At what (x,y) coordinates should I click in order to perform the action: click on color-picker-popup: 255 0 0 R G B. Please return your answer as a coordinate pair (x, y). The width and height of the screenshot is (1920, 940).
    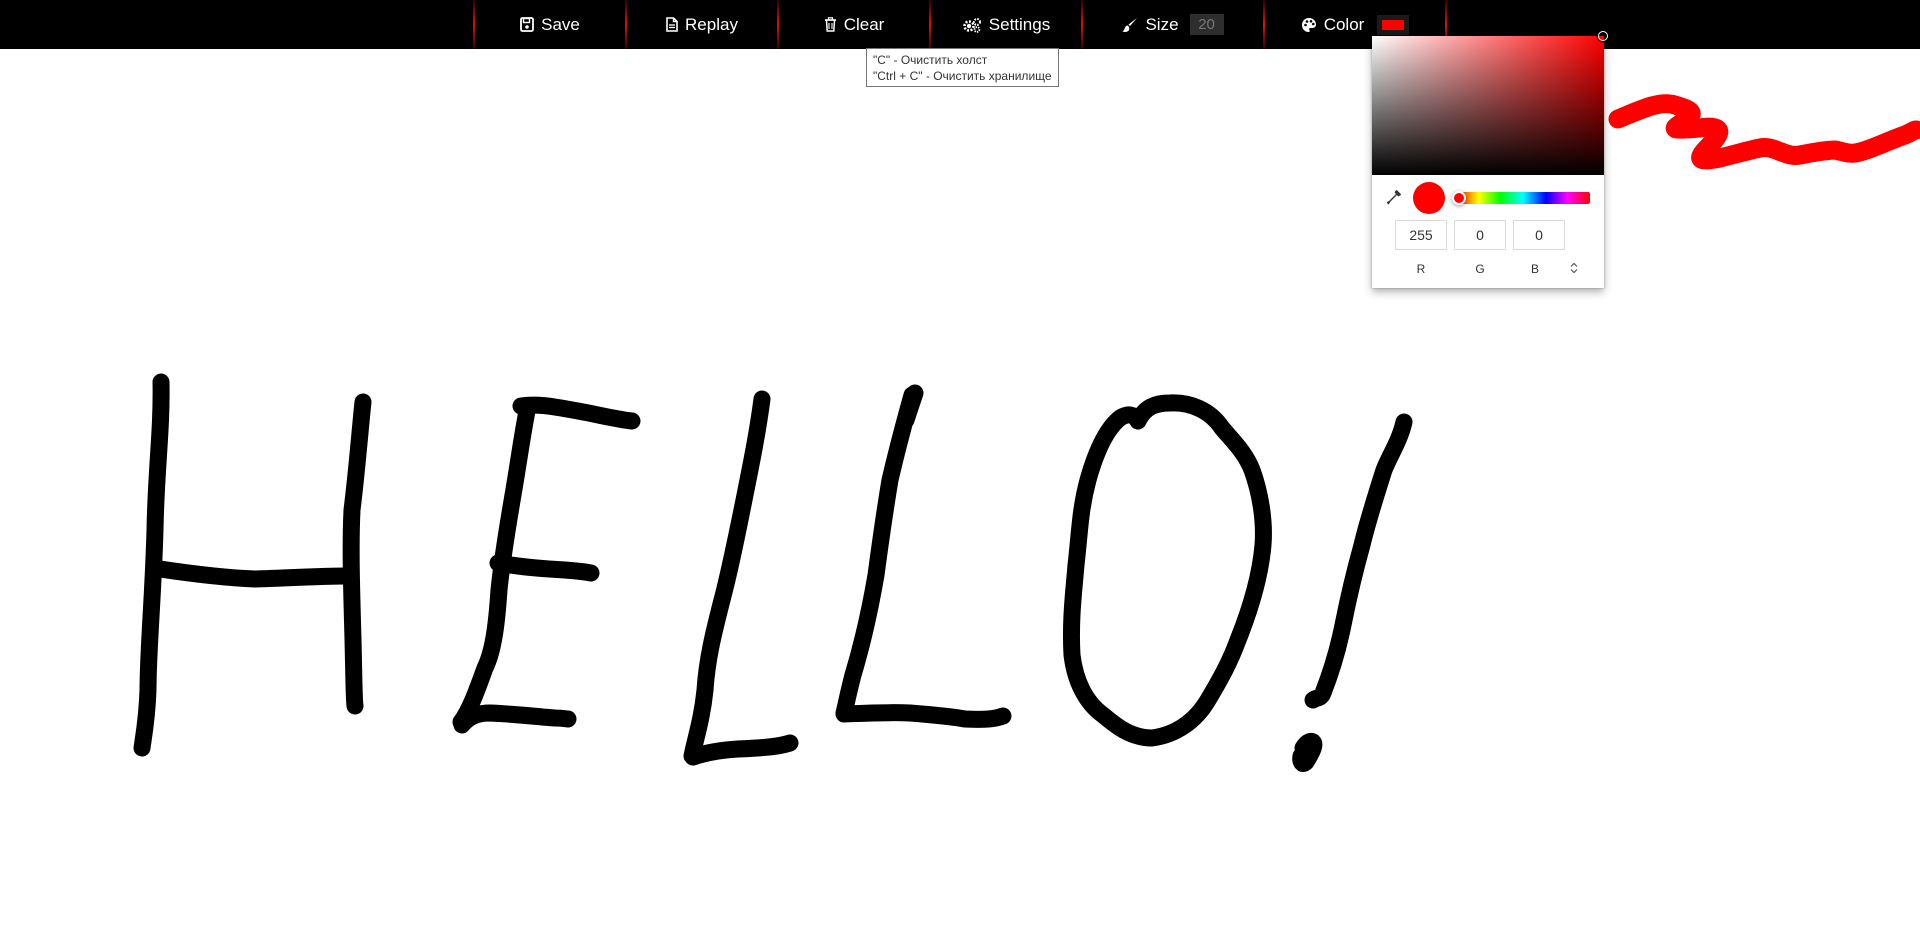
    Looking at the image, I should click on (1490, 159).